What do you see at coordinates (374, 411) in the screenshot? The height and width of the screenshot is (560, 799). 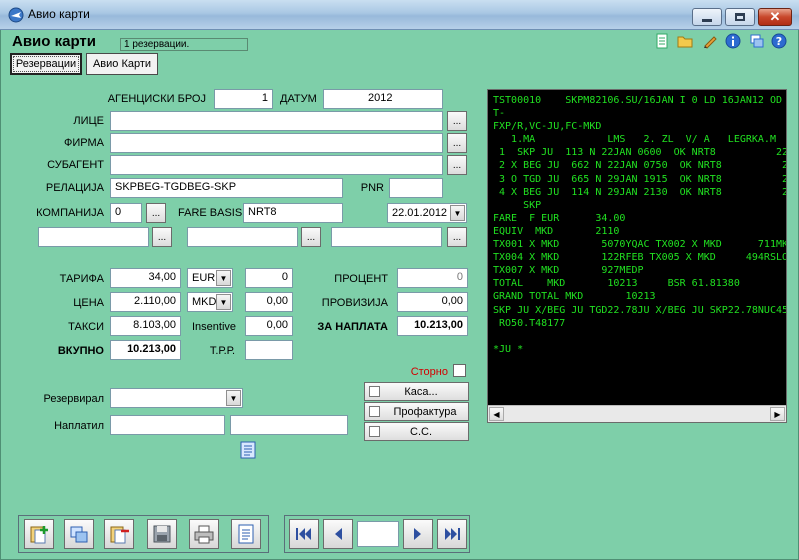 I see `proforma-checkbox` at bounding box center [374, 411].